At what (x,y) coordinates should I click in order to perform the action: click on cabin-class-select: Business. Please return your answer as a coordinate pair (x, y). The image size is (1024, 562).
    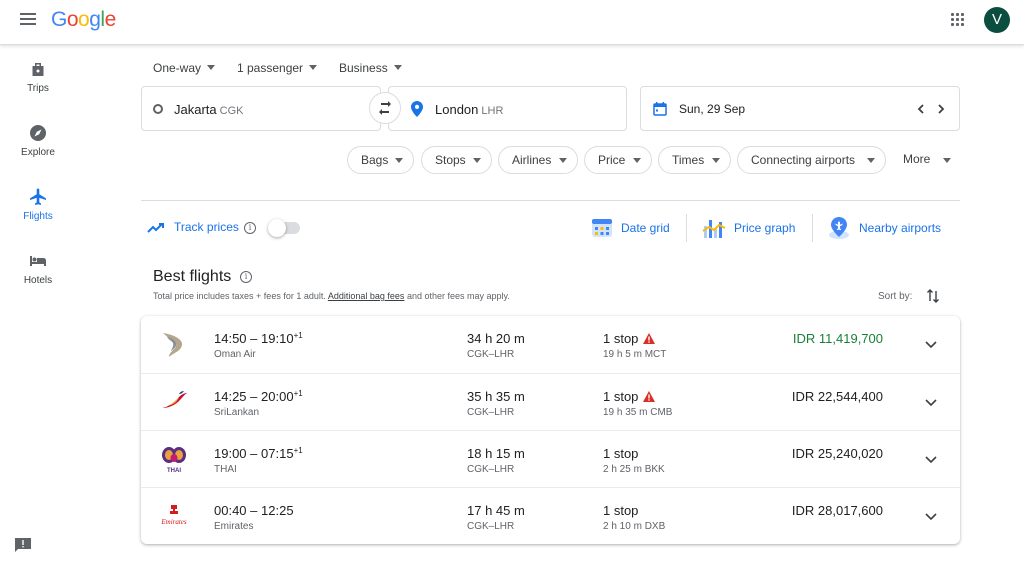
    Looking at the image, I should click on (370, 68).